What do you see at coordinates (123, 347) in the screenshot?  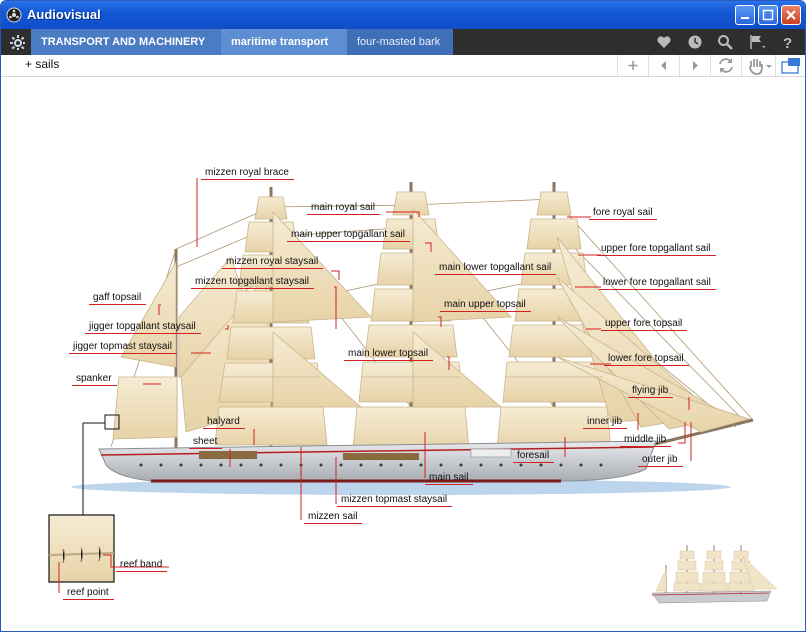 I see `label-jigger-topmast-staysail: jigger topmast staysail` at bounding box center [123, 347].